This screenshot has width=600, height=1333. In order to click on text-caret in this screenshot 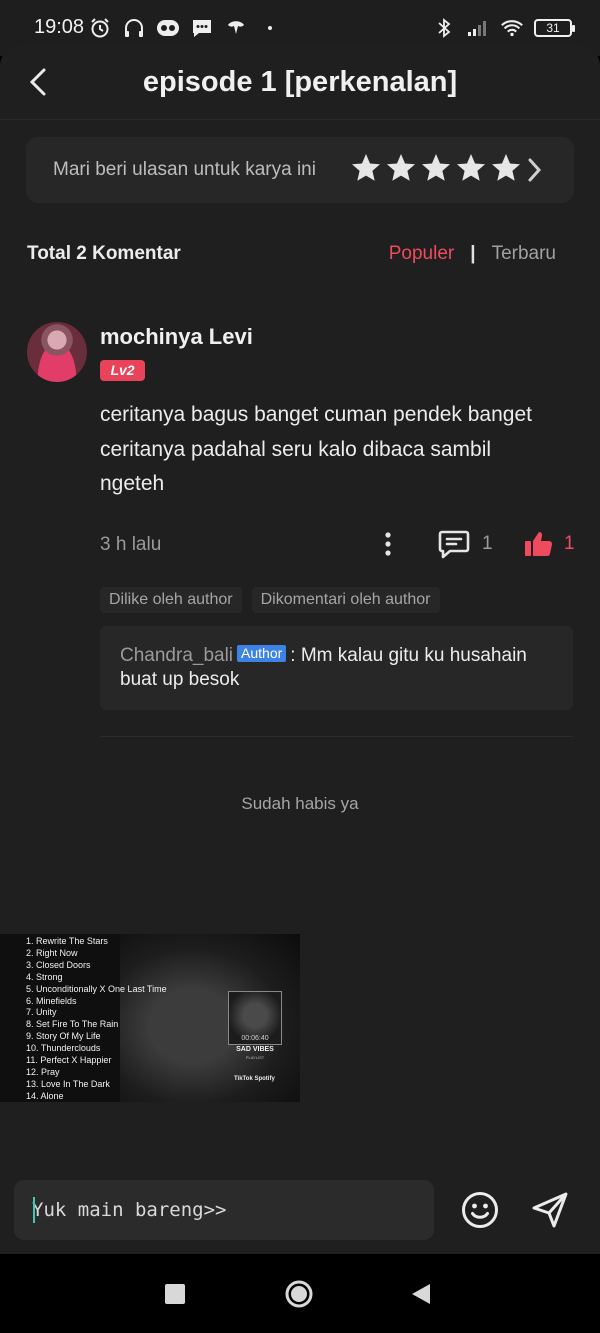, I will do `click(34, 1210)`.